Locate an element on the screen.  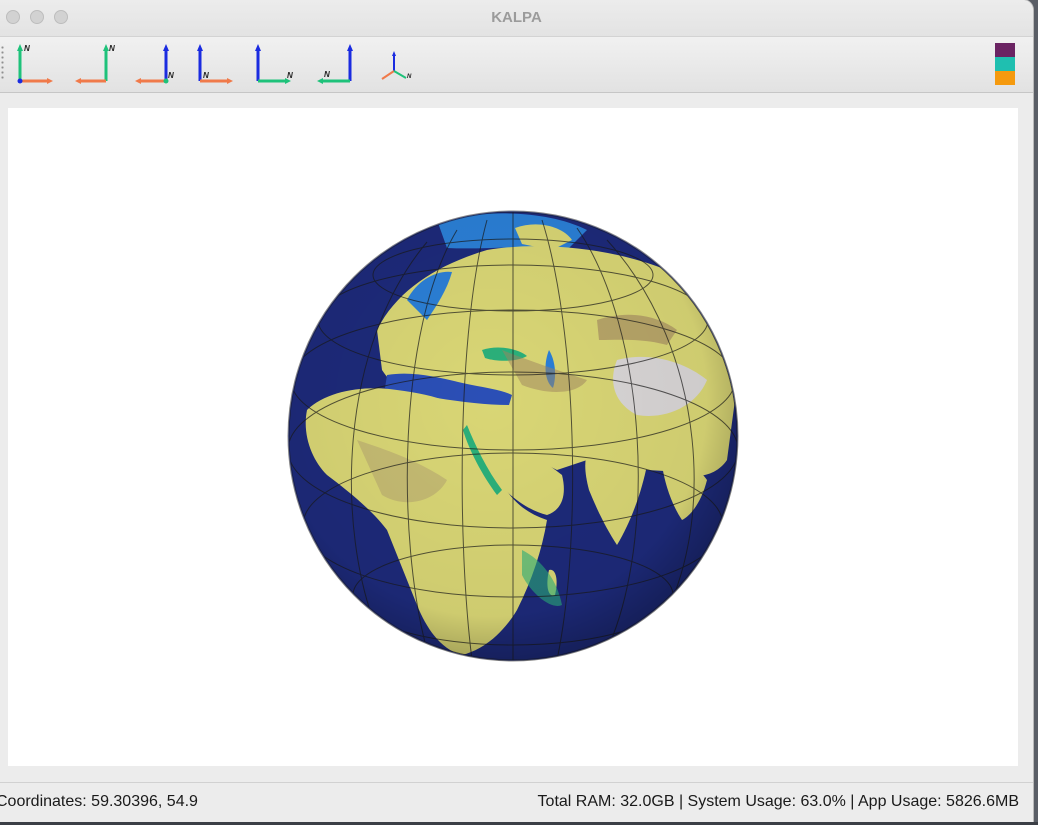
color-swatch-stack is located at coordinates (1005, 64).